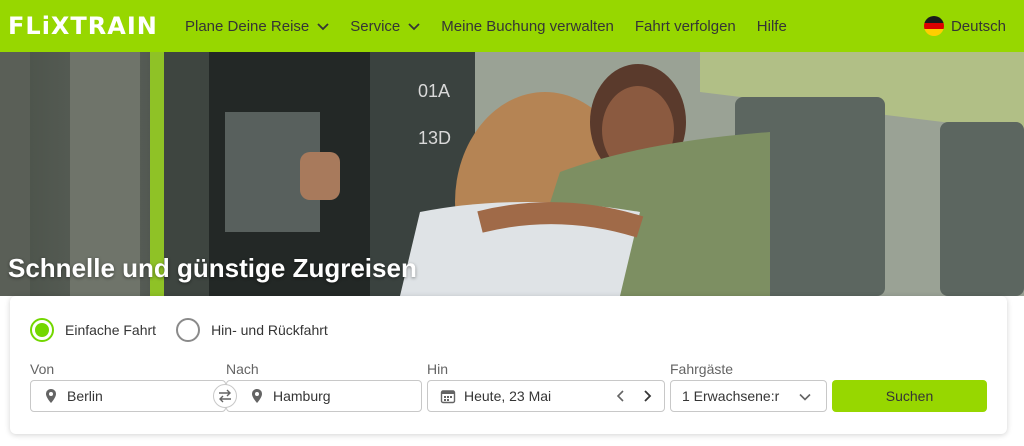  I want to click on svg-text: 13D, so click(434, 138).